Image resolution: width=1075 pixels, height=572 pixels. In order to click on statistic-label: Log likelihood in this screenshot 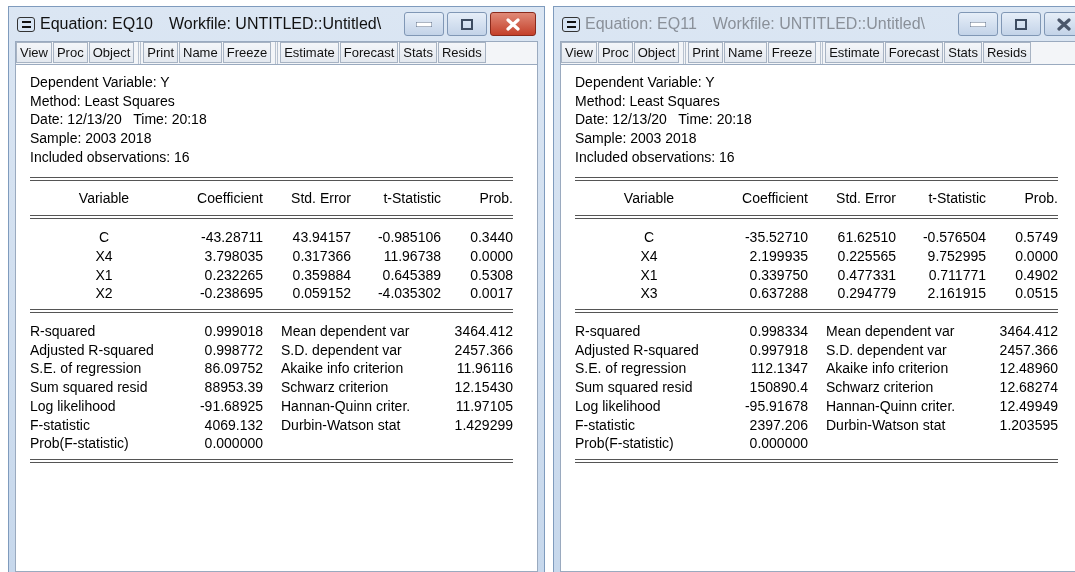, I will do `click(73, 406)`.